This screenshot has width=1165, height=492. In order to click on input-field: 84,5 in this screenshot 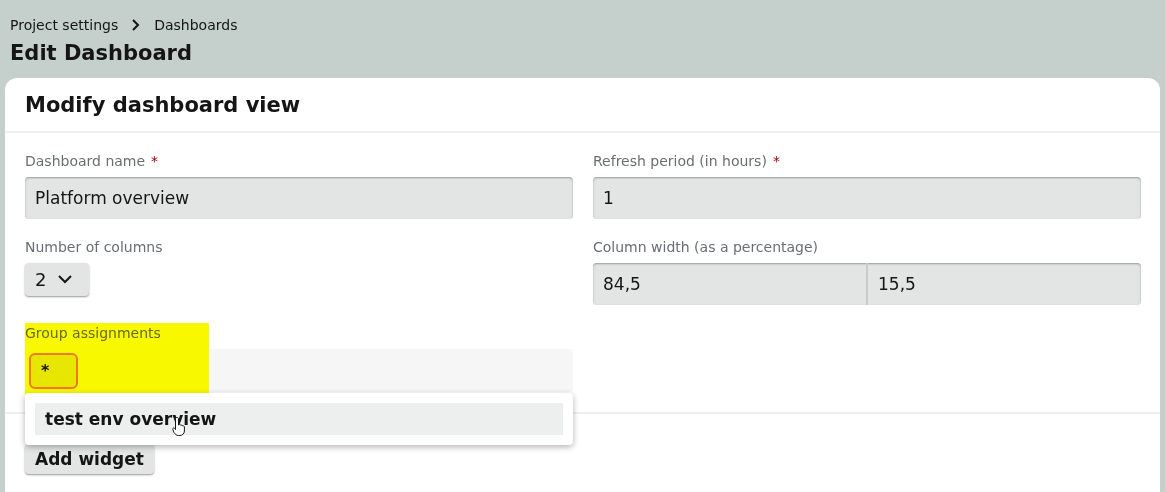, I will do `click(729, 284)`.